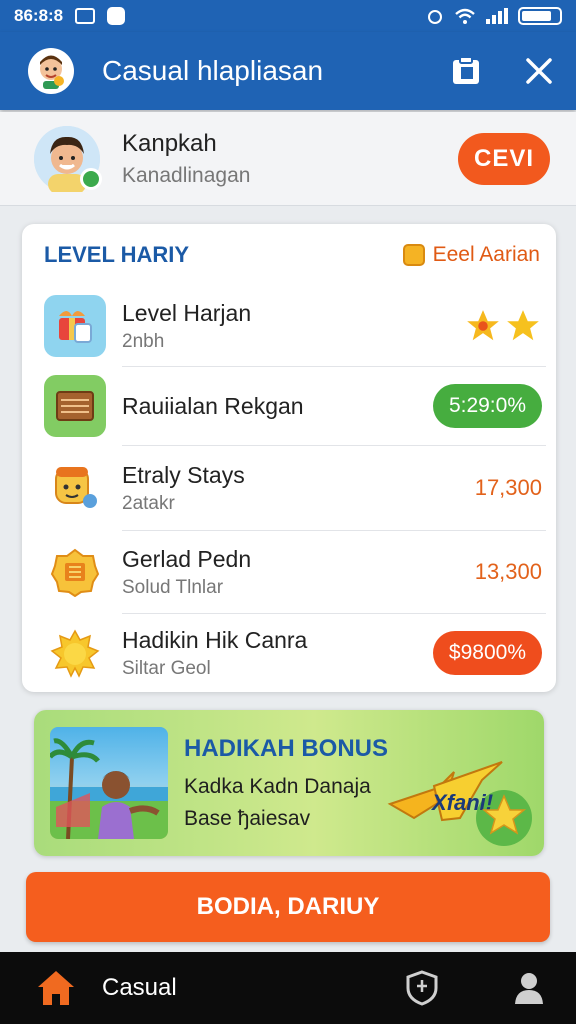 The image size is (576, 1024). What do you see at coordinates (289, 326) in the screenshot?
I see `list-item: Level Harjan 2nbh` at bounding box center [289, 326].